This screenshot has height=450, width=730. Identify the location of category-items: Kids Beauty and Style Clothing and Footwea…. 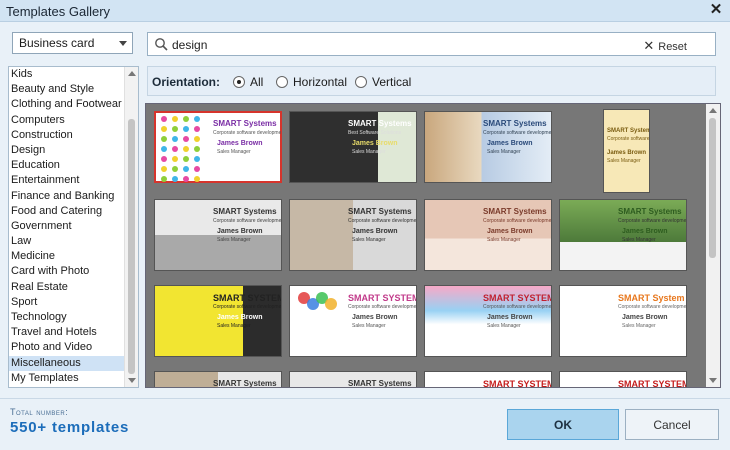
(66, 226).